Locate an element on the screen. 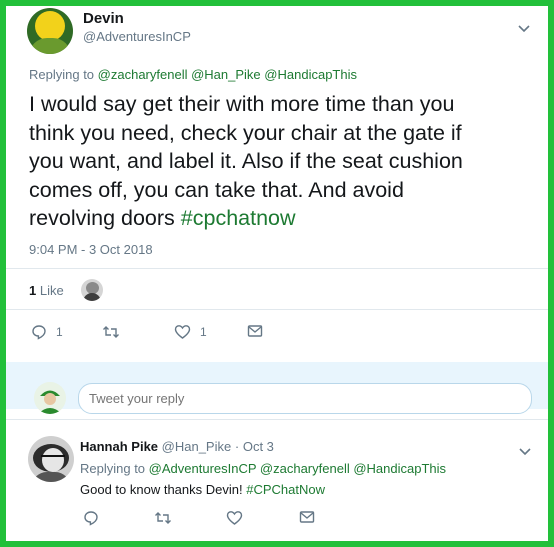  reply-date: Oct 3 is located at coordinates (258, 446).